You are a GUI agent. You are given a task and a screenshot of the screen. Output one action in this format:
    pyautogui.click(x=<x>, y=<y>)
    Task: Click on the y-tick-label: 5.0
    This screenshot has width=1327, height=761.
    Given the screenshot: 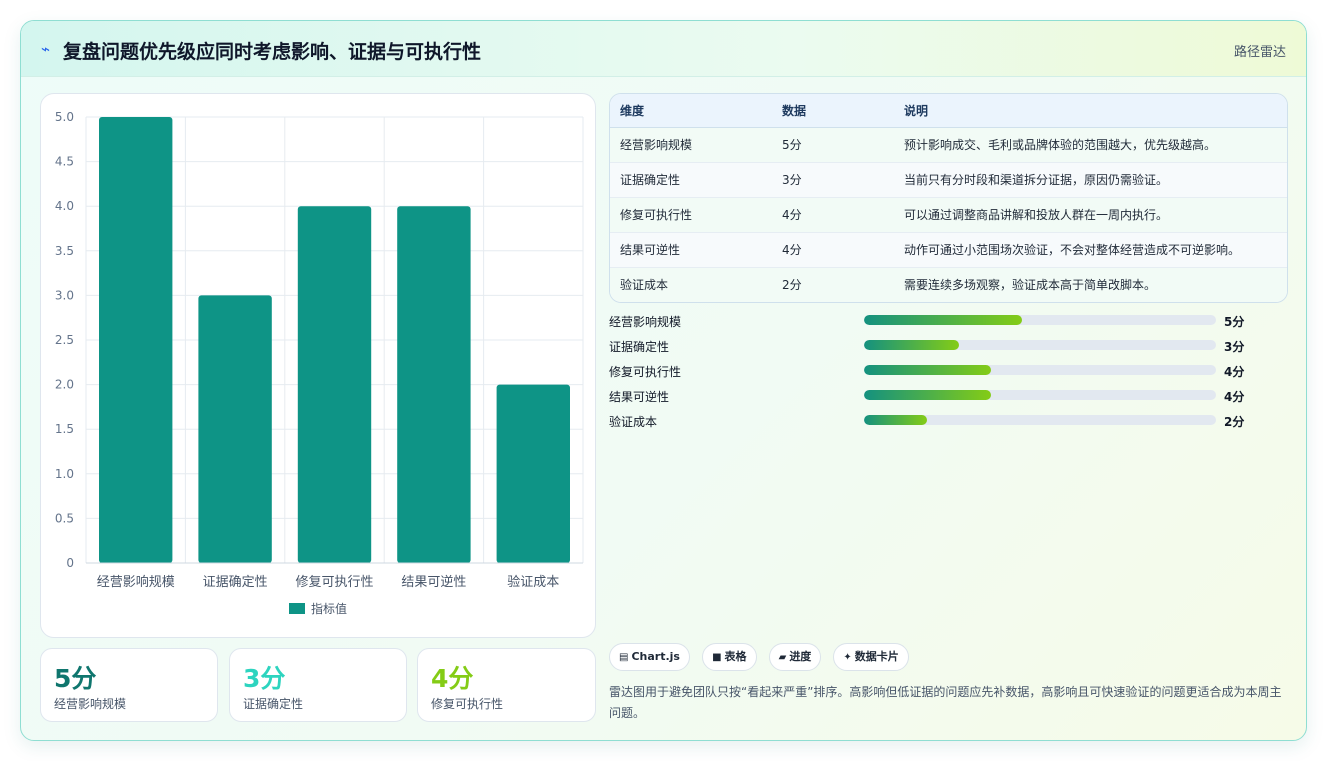 What is the action you would take?
    pyautogui.click(x=64, y=117)
    